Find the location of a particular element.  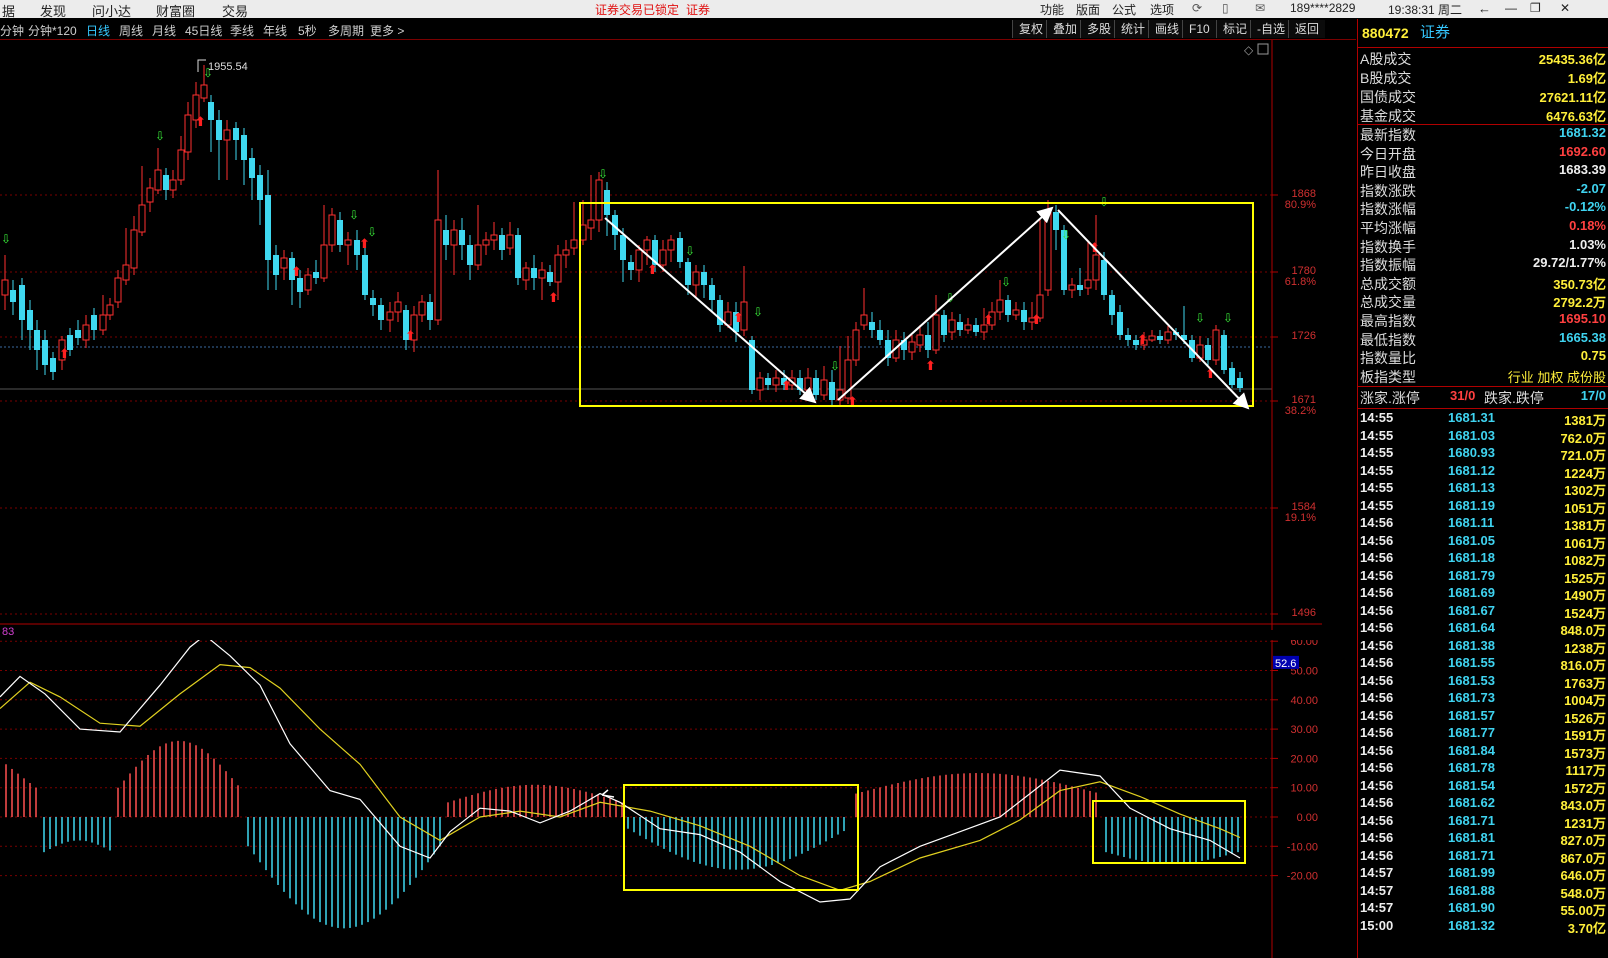

period-daily: 日线 is located at coordinates (98, 30).